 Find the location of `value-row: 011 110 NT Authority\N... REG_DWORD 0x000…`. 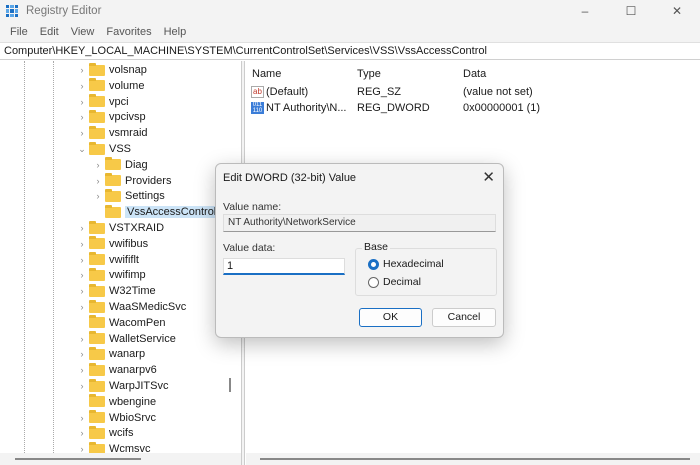

value-row: 011 110 NT Authority\N... REG_DWORD 0x000… is located at coordinates (473, 107).